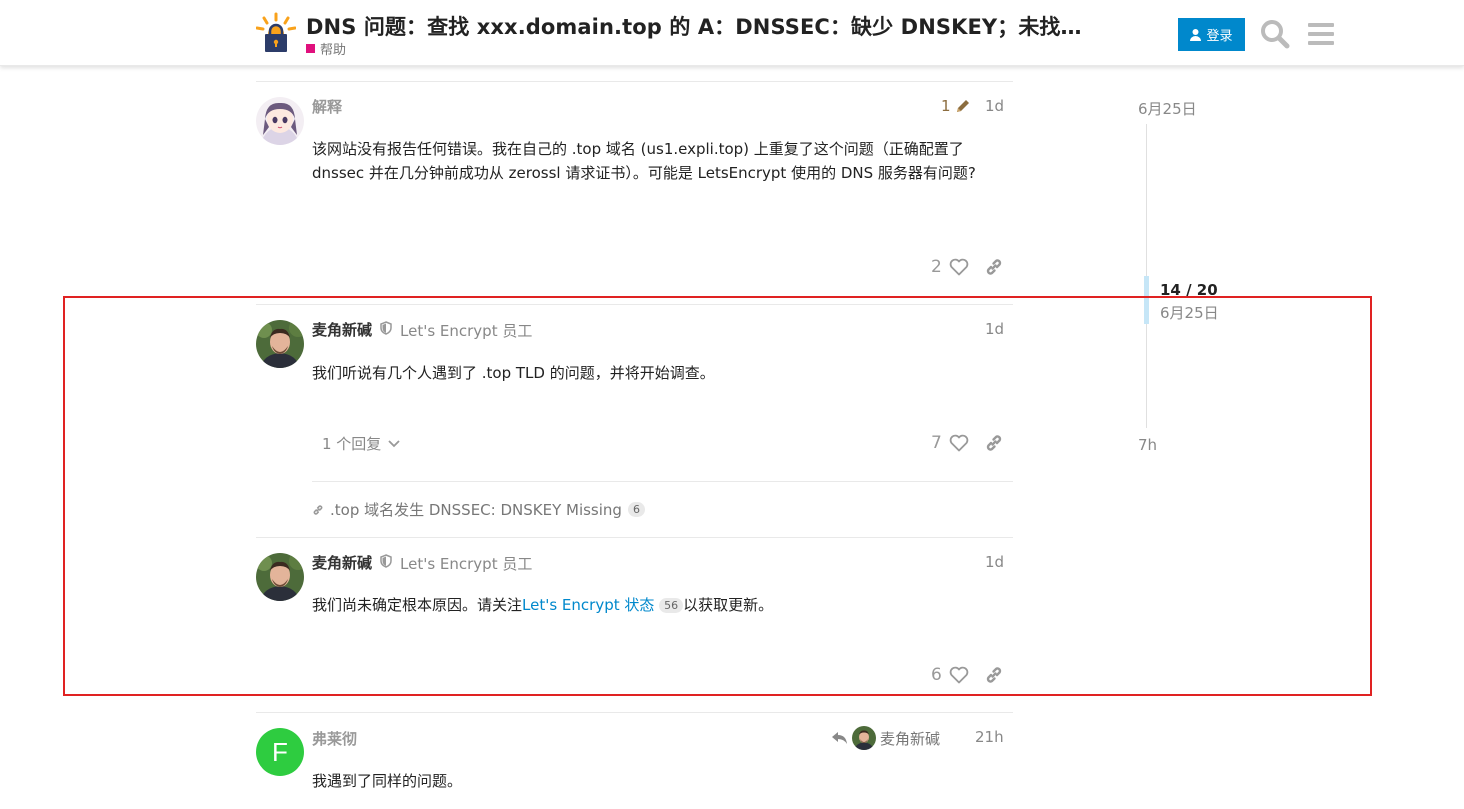  I want to click on search-icon, so click(1275, 34).